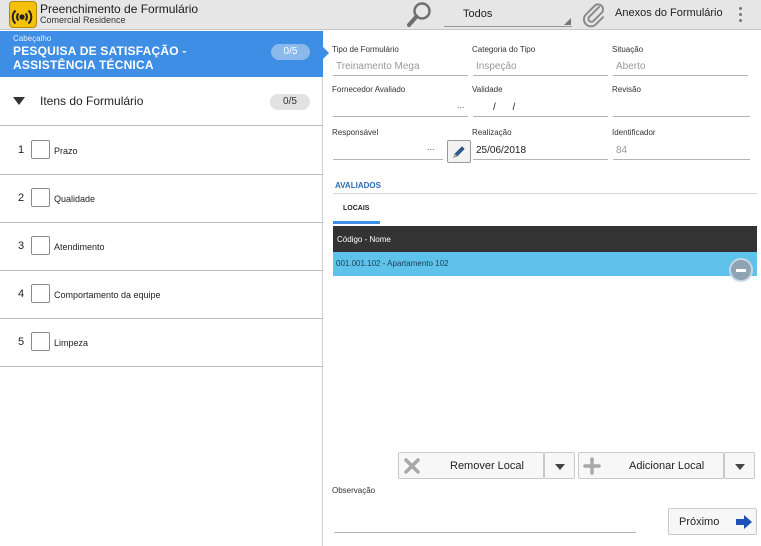  I want to click on remove-local-button: Remover Local, so click(471, 465).